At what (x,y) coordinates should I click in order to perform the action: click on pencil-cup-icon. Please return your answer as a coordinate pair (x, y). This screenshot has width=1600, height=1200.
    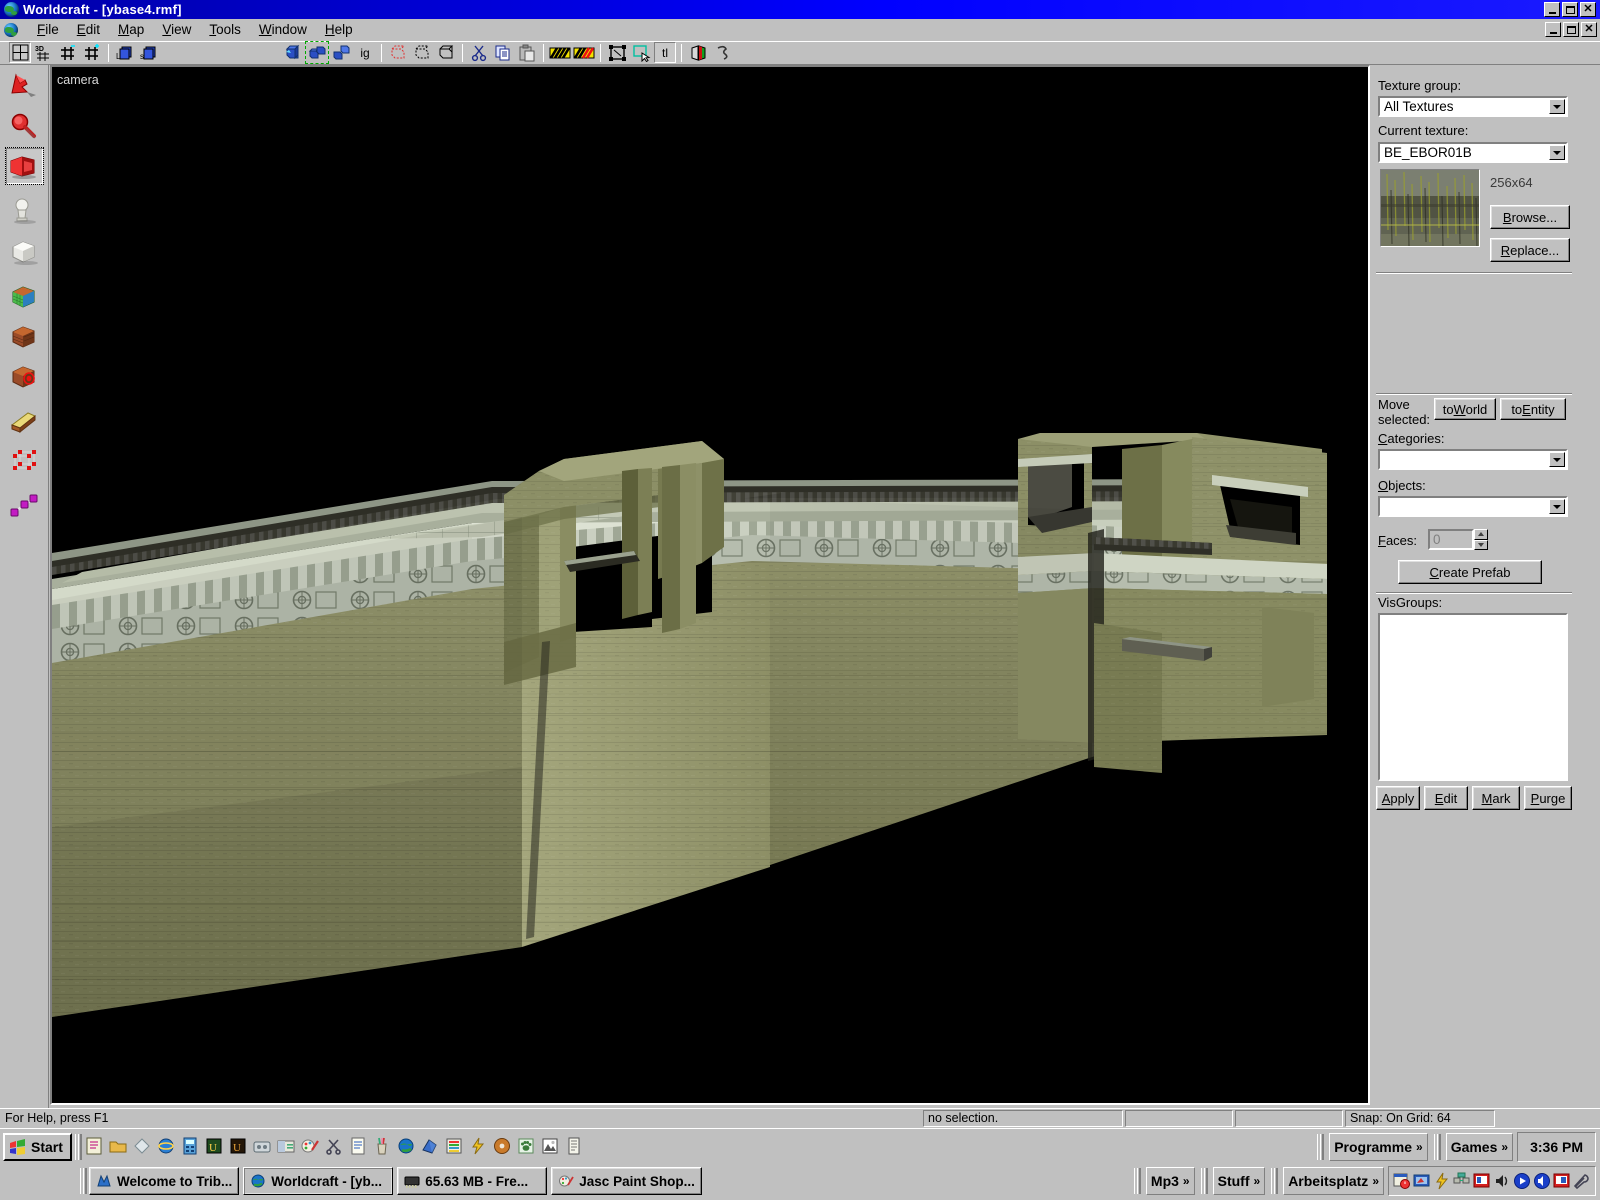
    Looking at the image, I should click on (383, 1147).